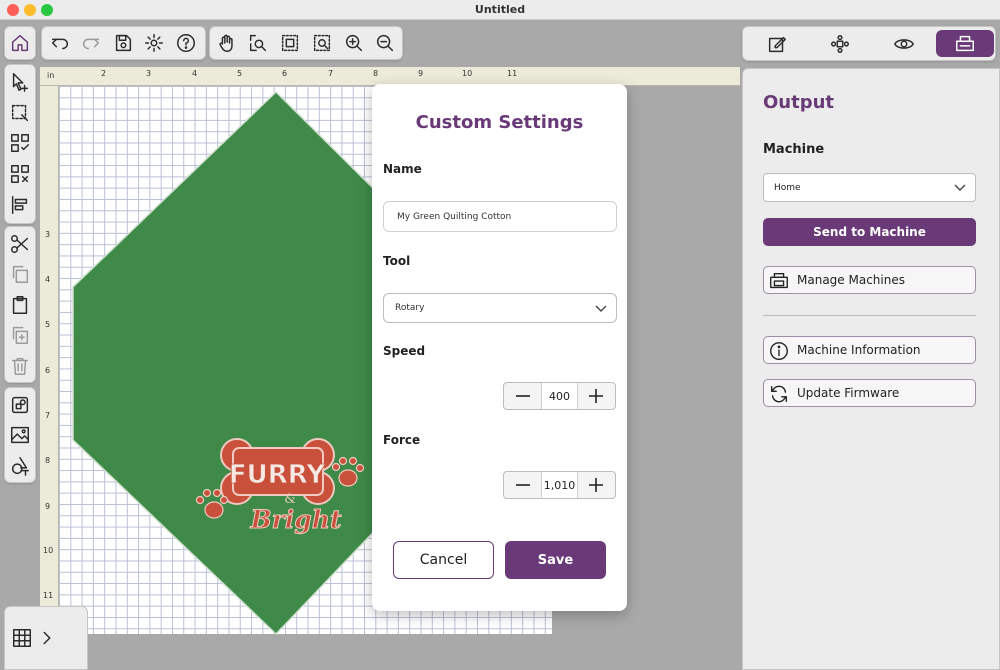 The width and height of the screenshot is (1000, 670). What do you see at coordinates (104, 73) in the screenshot?
I see `ruler-top-label: 2` at bounding box center [104, 73].